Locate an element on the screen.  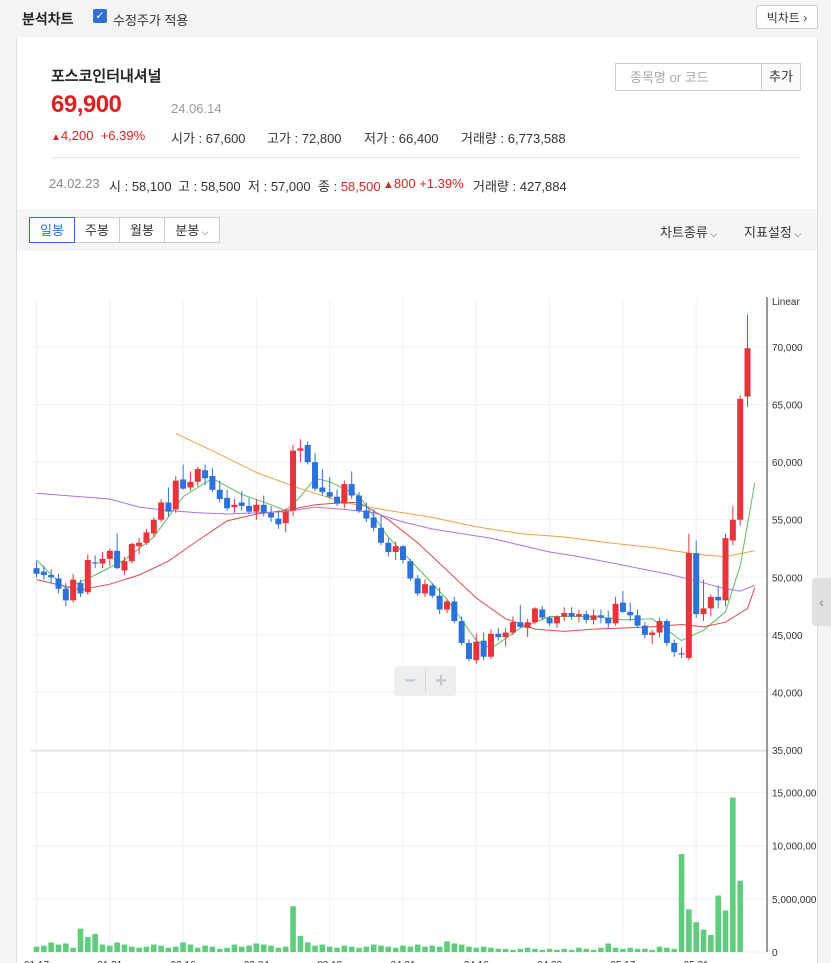
hover-close: 종 : 58,500 is located at coordinates (349, 186).